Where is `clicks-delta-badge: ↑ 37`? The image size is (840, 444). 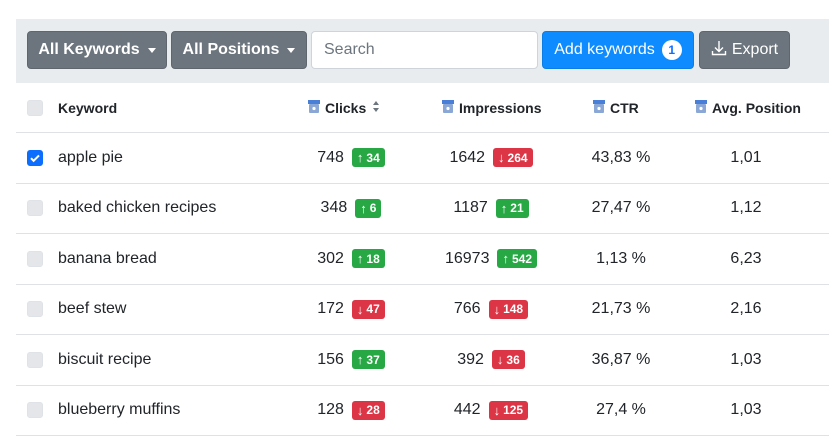 clicks-delta-badge: ↑ 37 is located at coordinates (368, 360).